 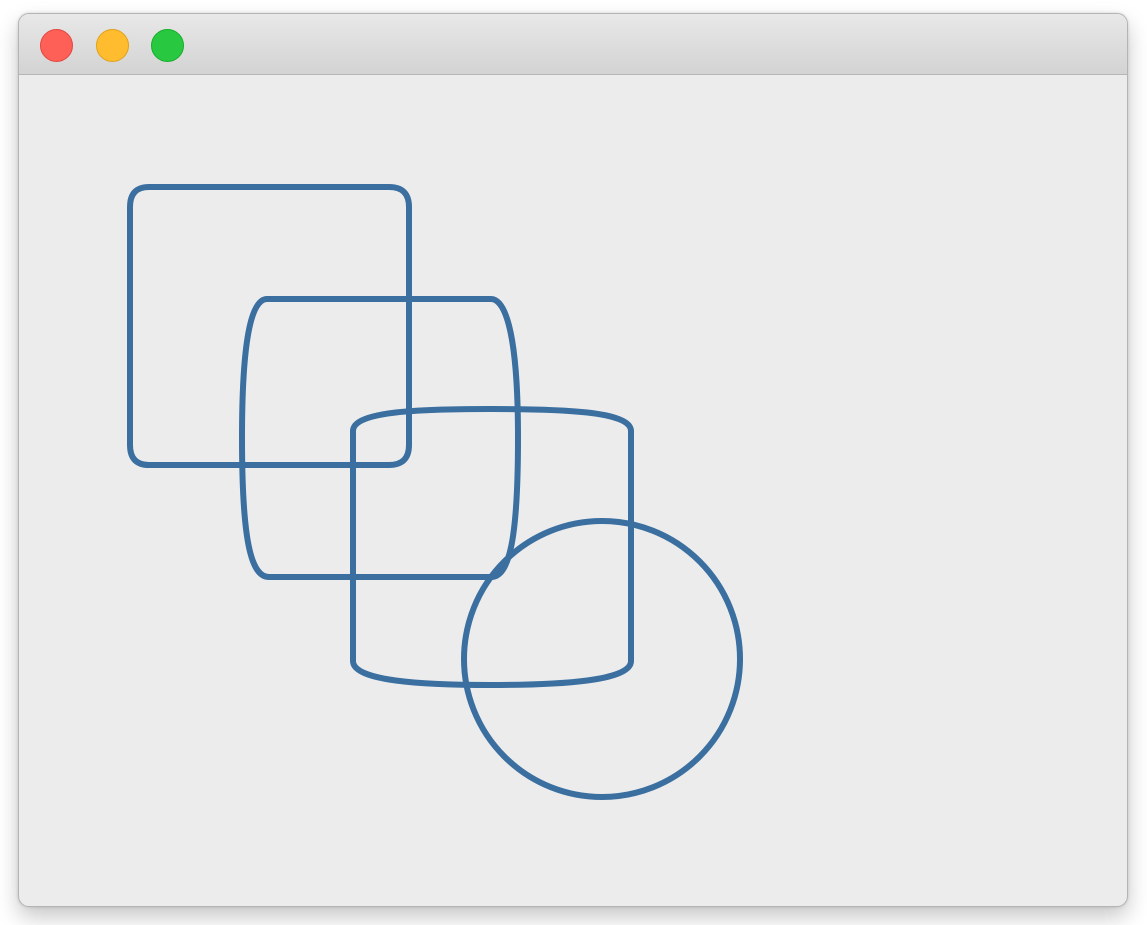 What do you see at coordinates (602, 659) in the screenshot?
I see `circle-shape` at bounding box center [602, 659].